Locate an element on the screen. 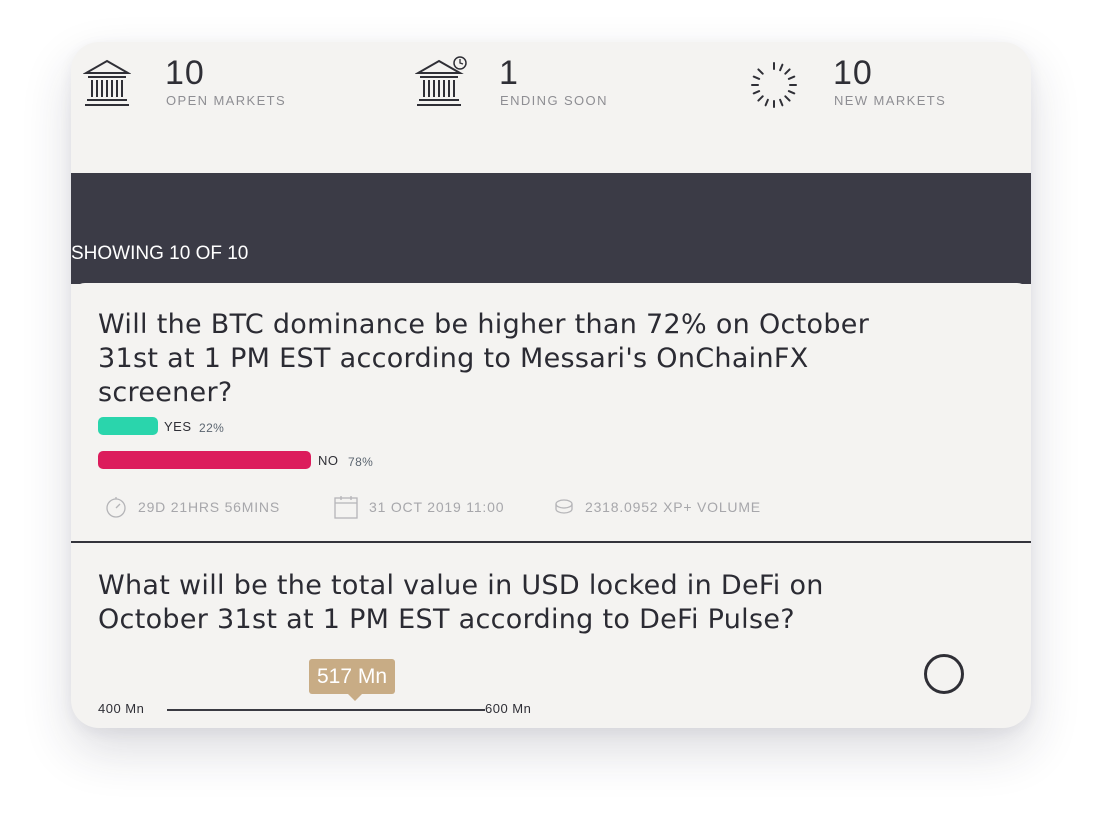  coins-icon is located at coordinates (564, 509).